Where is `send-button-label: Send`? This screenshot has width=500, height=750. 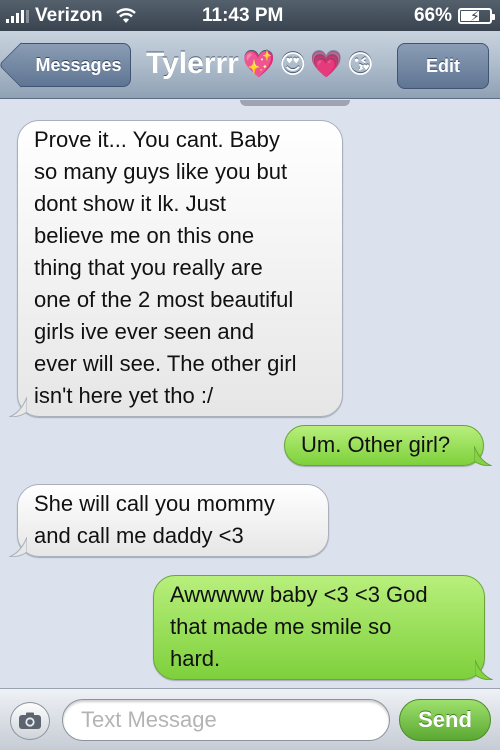 send-button-label: Send is located at coordinates (445, 719).